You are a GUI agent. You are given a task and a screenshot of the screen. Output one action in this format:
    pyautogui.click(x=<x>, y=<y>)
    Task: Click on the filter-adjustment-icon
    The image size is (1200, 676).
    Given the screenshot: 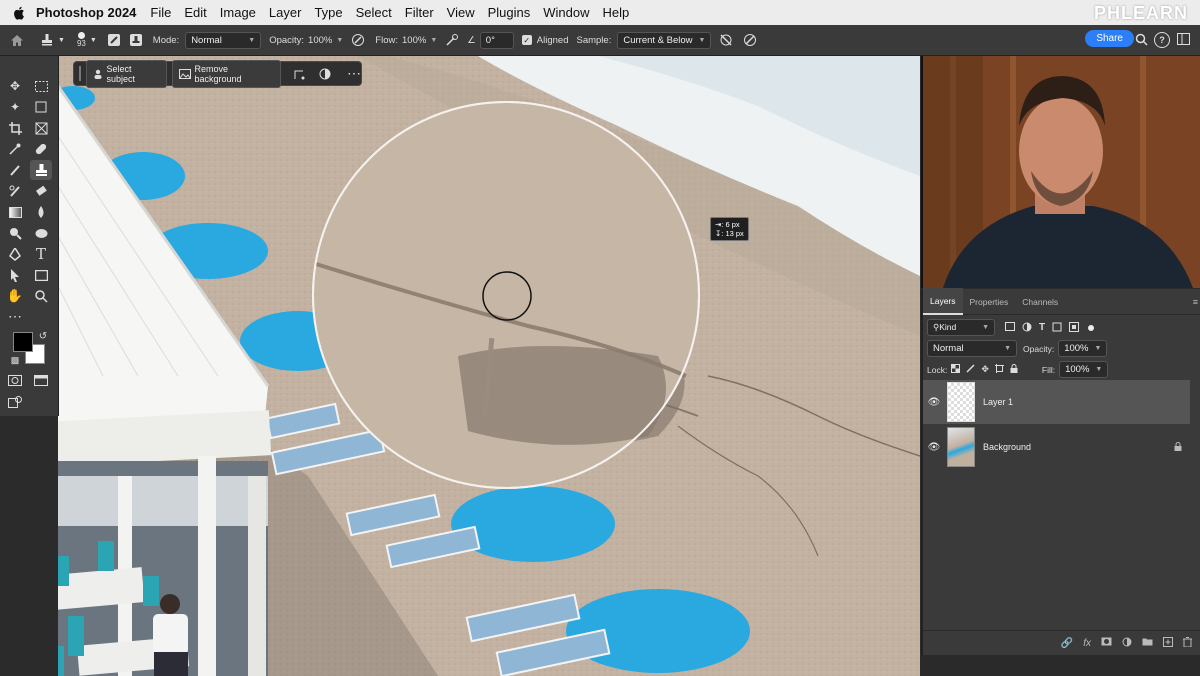 What is the action you would take?
    pyautogui.click(x=1027, y=328)
    